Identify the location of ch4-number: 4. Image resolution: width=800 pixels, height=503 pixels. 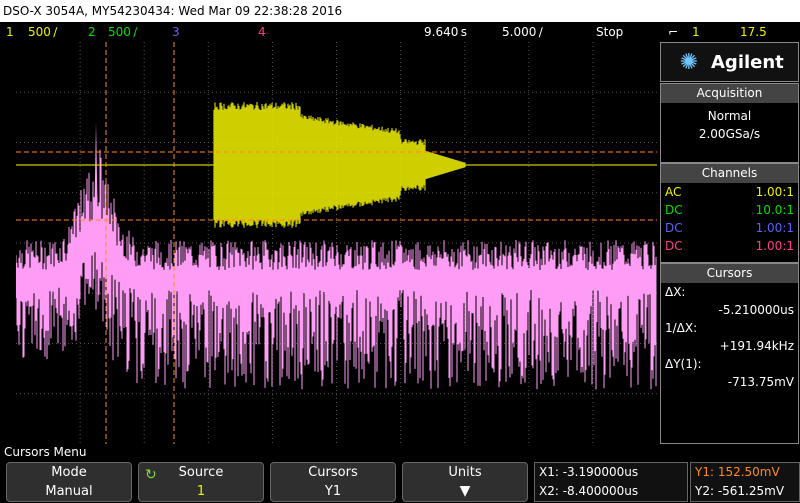
(262, 32).